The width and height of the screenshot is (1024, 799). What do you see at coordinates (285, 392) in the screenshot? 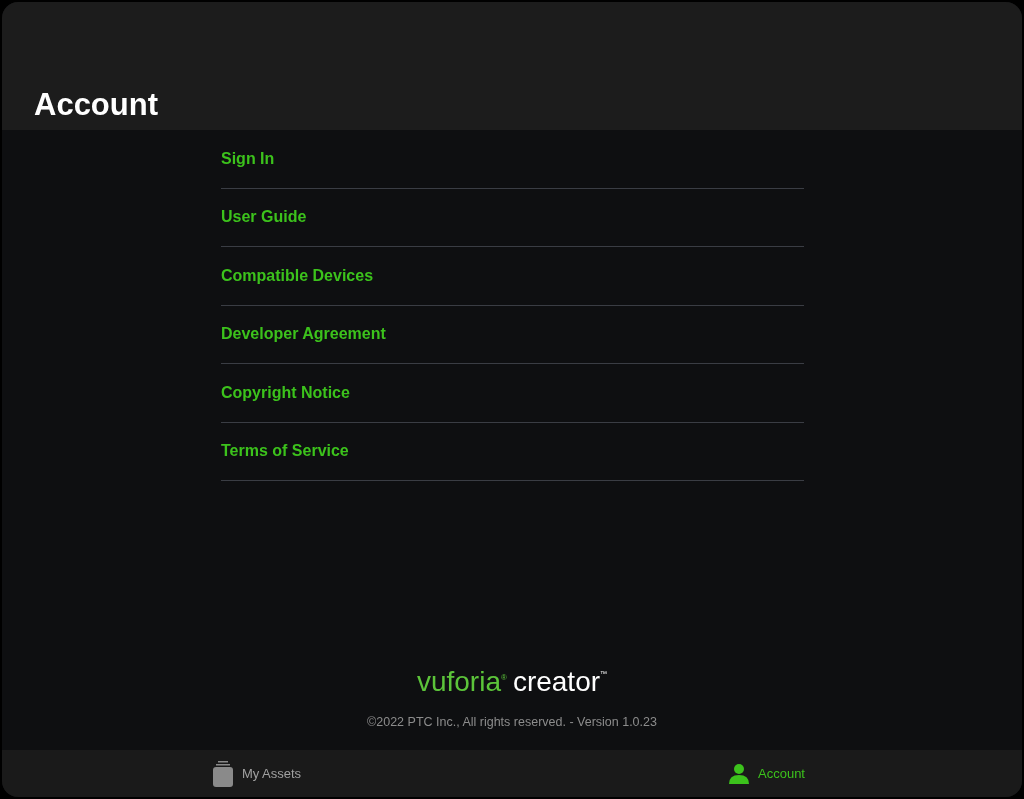
I see `menu-link: Copyright Notice` at bounding box center [285, 392].